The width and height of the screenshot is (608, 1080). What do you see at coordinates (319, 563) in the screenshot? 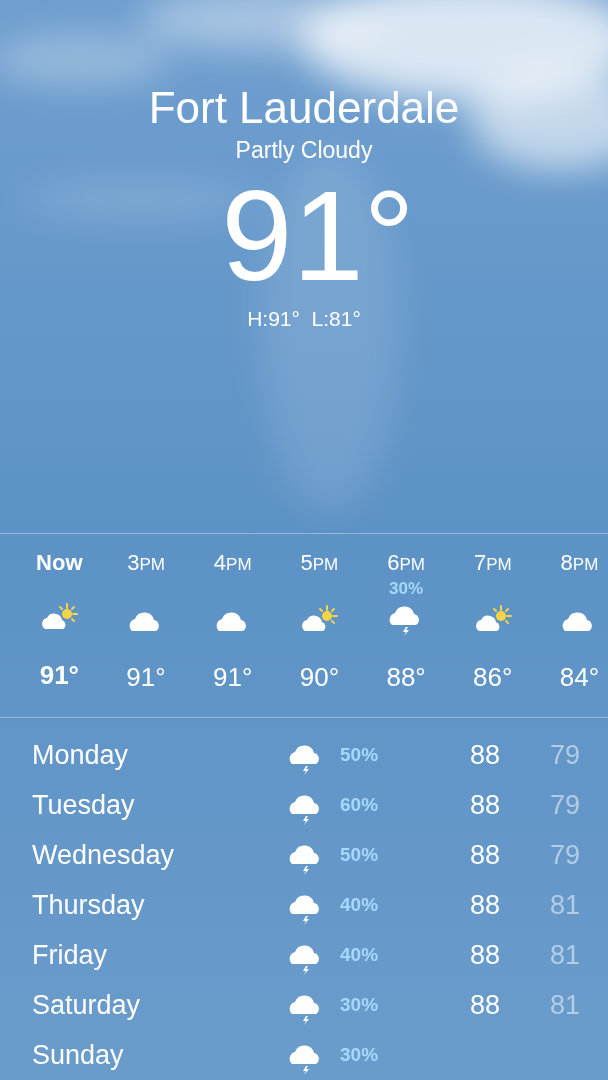
I see `hour-label: 5PM` at bounding box center [319, 563].